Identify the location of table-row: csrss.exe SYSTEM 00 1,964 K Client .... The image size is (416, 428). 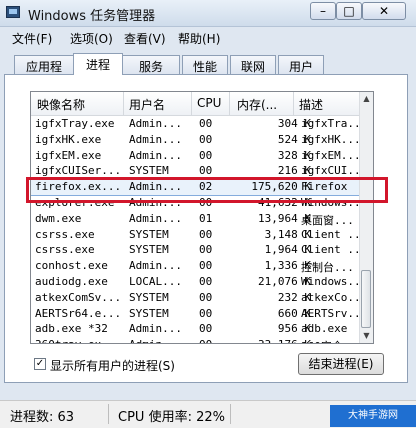
(199, 250).